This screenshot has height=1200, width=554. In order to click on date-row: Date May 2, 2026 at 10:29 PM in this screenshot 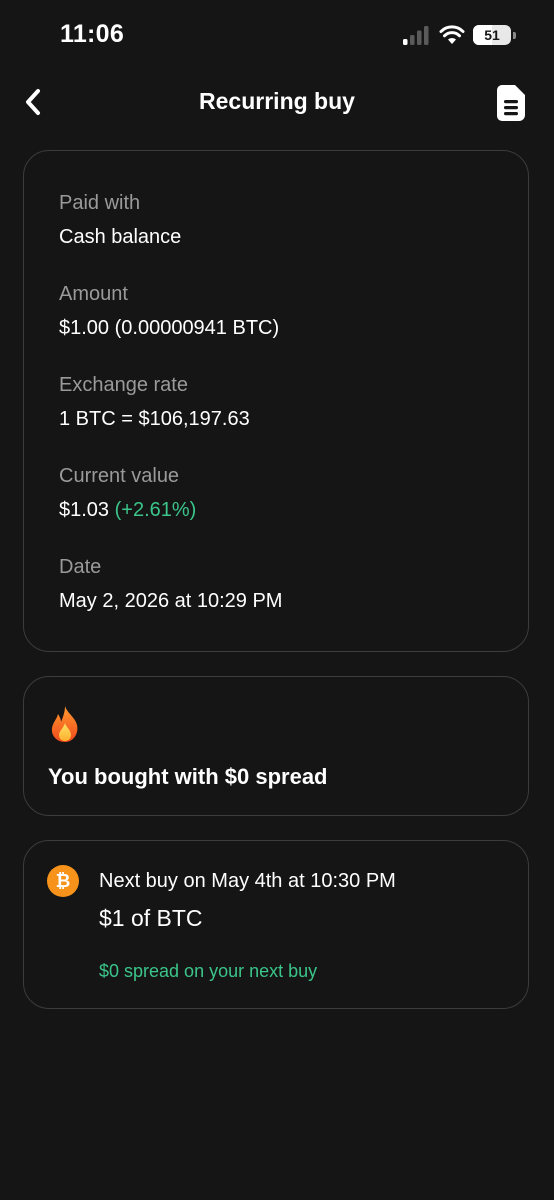, I will do `click(170, 584)`.